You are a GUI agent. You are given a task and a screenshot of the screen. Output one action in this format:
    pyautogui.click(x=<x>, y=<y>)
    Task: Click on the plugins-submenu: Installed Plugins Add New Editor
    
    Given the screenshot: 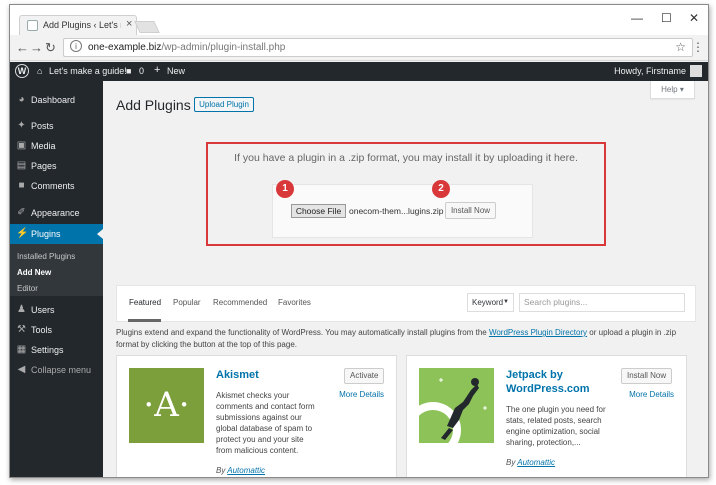 What is the action you would take?
    pyautogui.click(x=56, y=270)
    